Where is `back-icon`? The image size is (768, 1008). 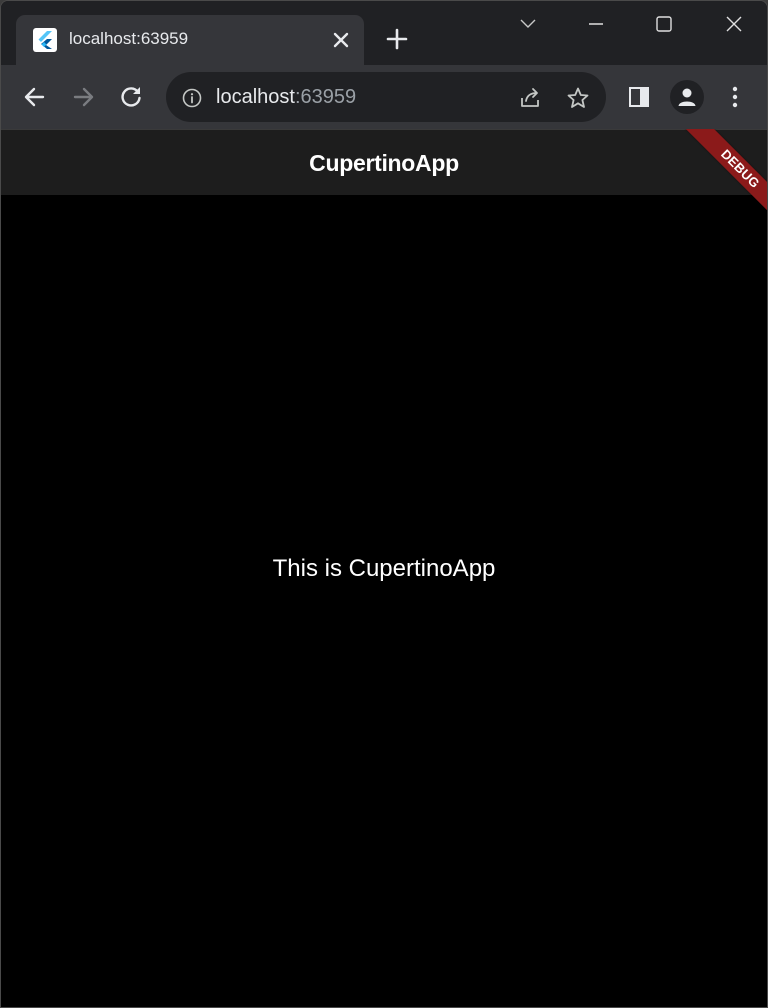 back-icon is located at coordinates (35, 97).